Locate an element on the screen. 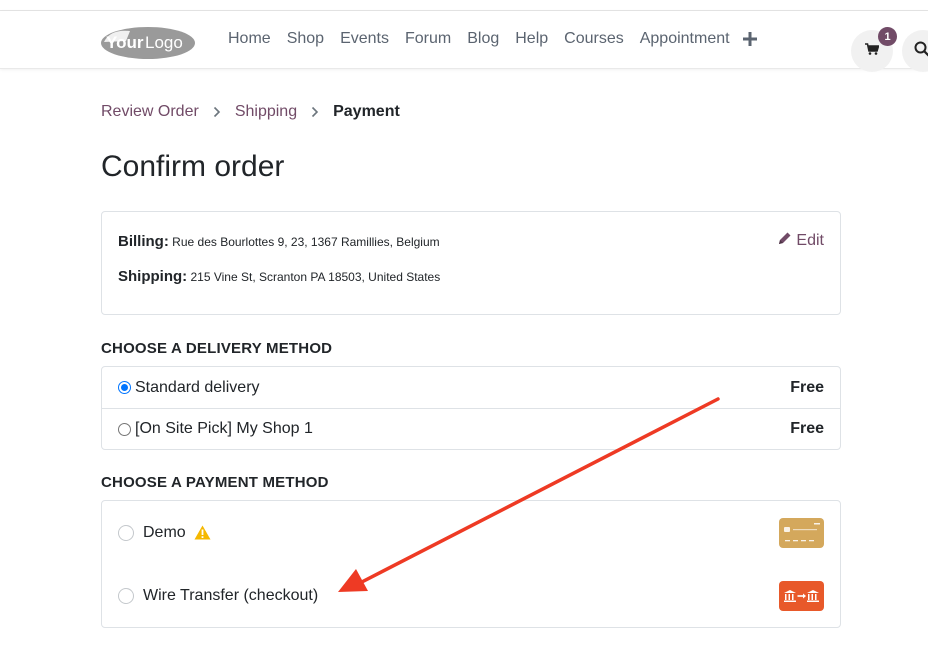 The width and height of the screenshot is (928, 671). nav-home: Home is located at coordinates (249, 39).